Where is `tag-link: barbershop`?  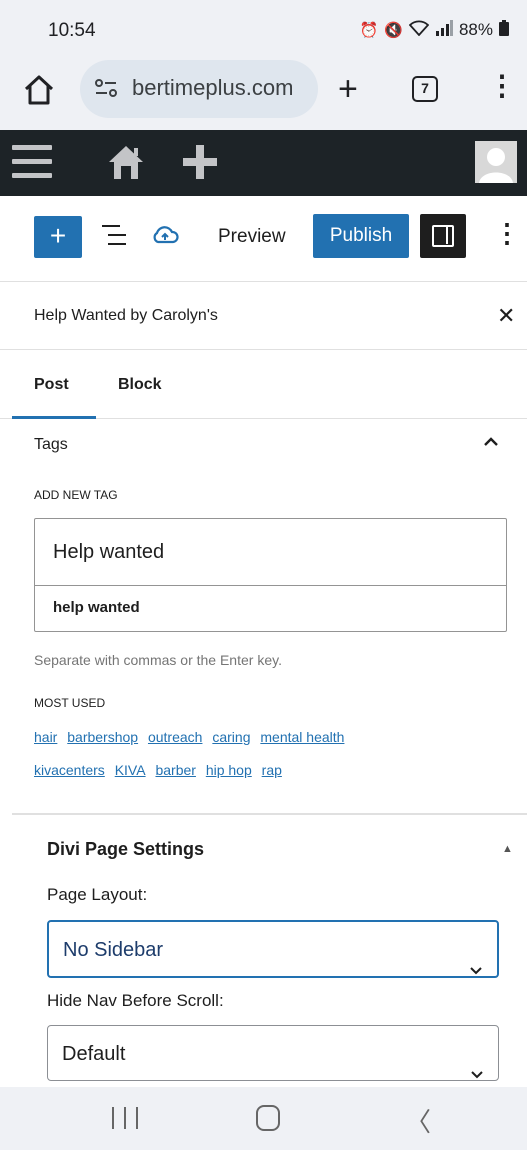 tag-link: barbershop is located at coordinates (102, 737).